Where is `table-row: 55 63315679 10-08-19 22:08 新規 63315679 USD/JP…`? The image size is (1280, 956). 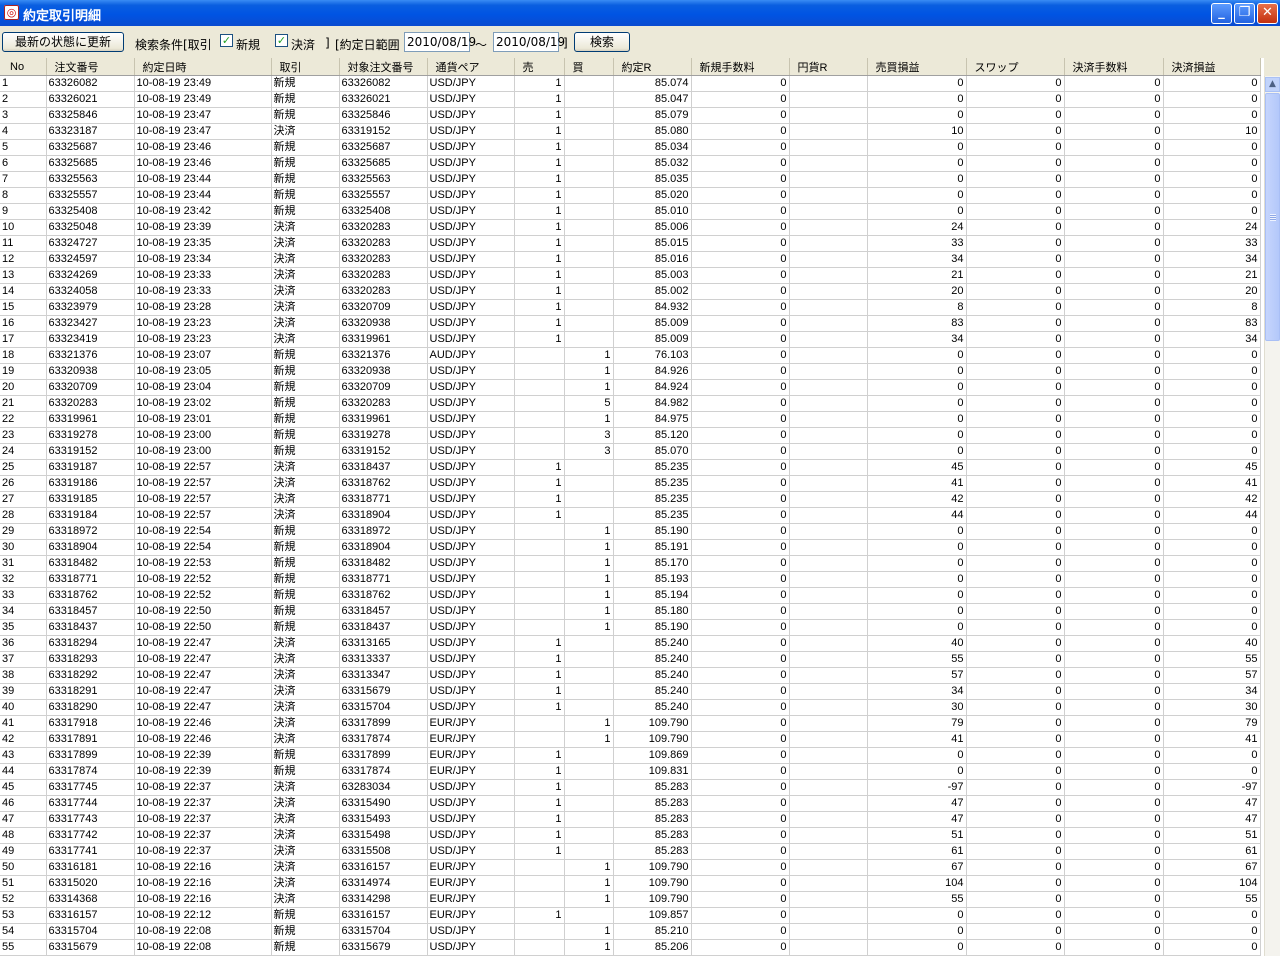 table-row: 55 63315679 10-08-19 22:08 新規 63315679 USD/JP… is located at coordinates (630, 947).